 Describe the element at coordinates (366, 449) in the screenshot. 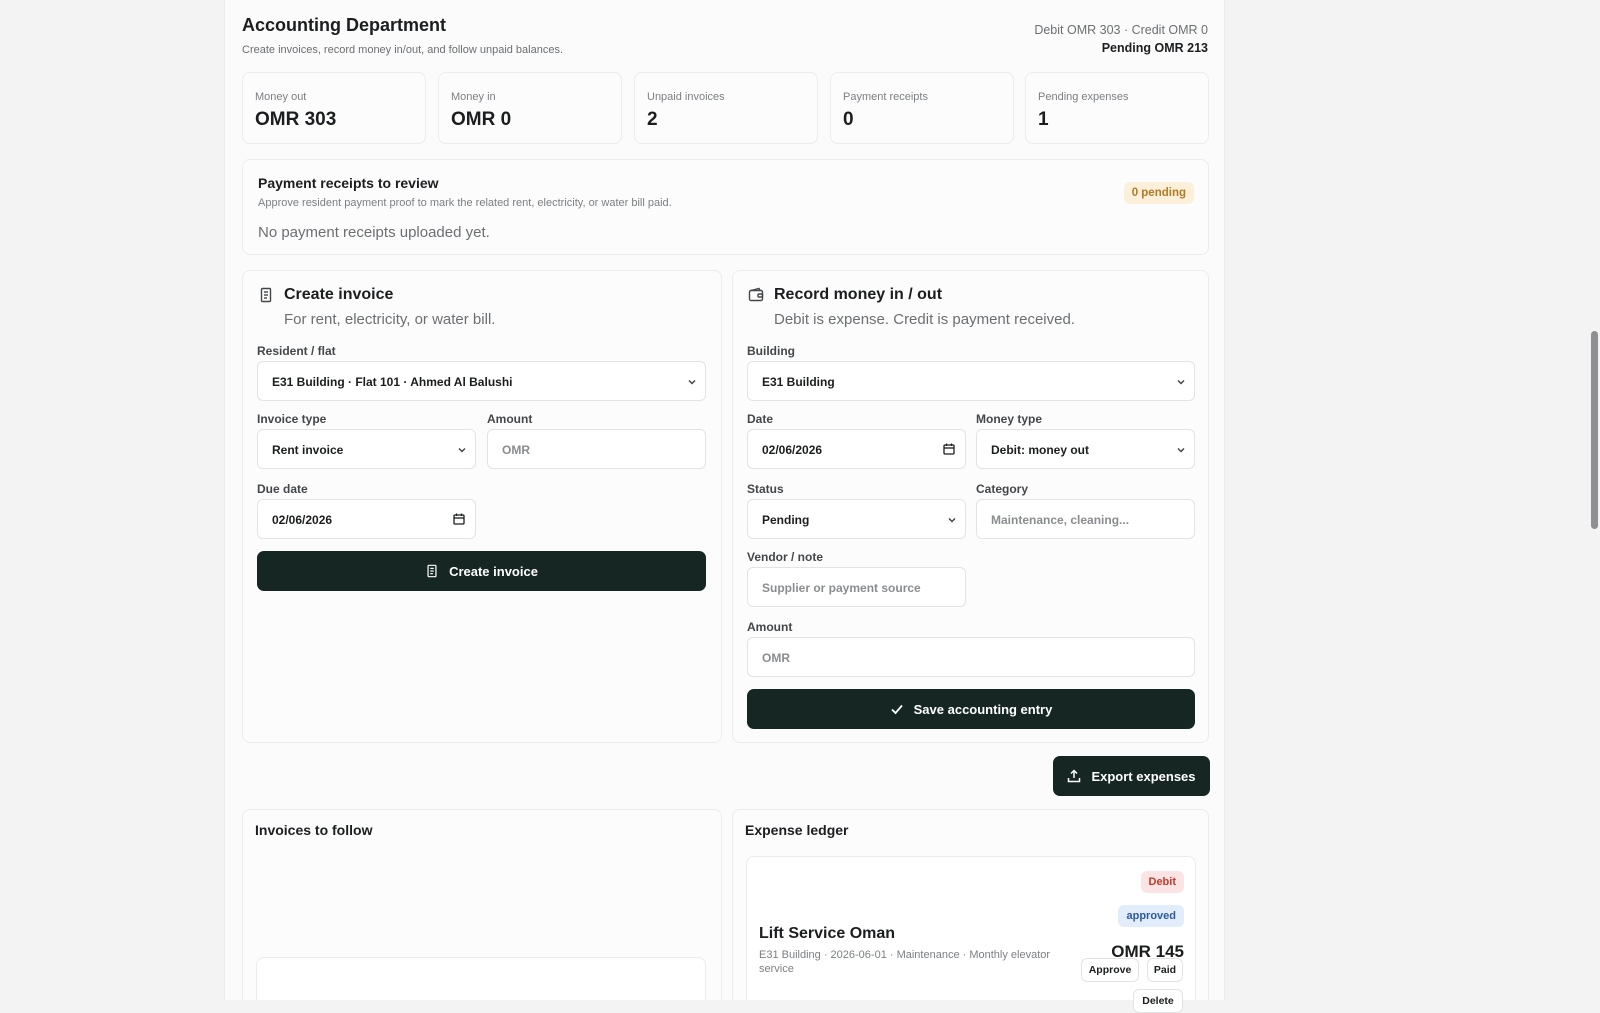

I see `invoice-type-select: Rent invoice` at that location.